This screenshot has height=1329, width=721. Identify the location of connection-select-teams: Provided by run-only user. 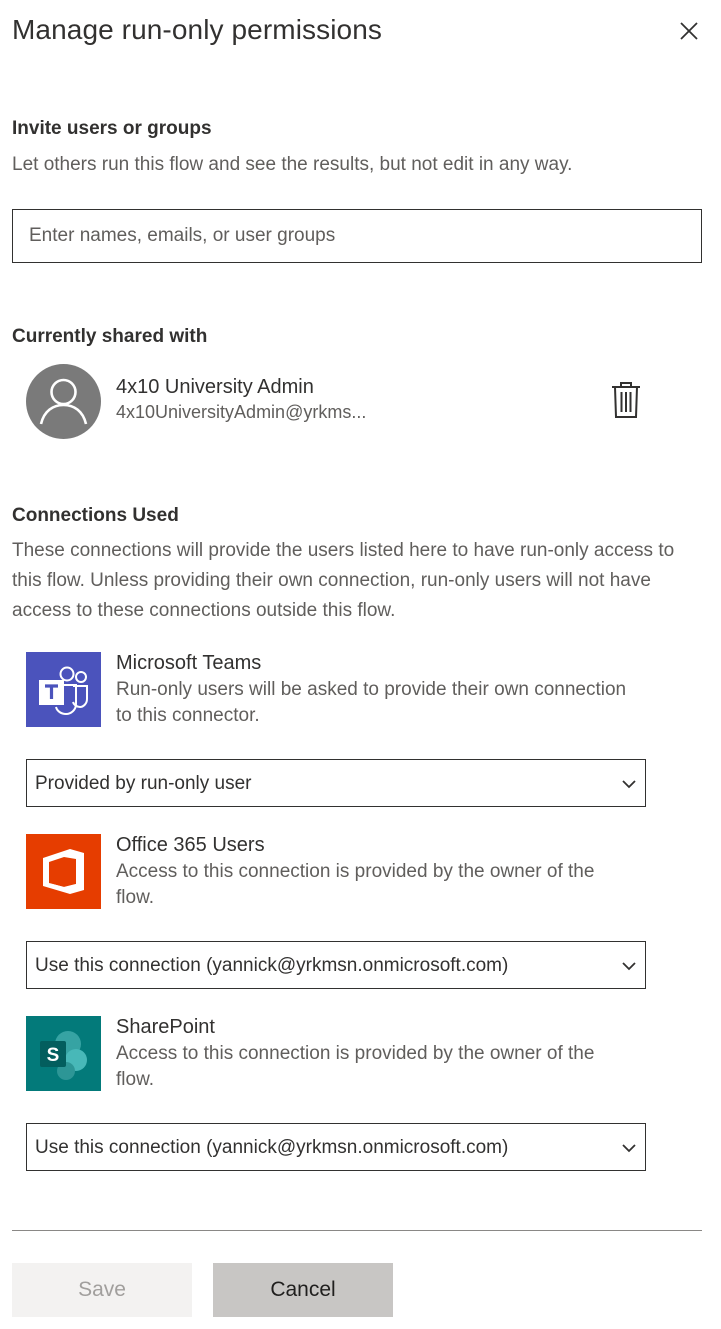
(336, 783).